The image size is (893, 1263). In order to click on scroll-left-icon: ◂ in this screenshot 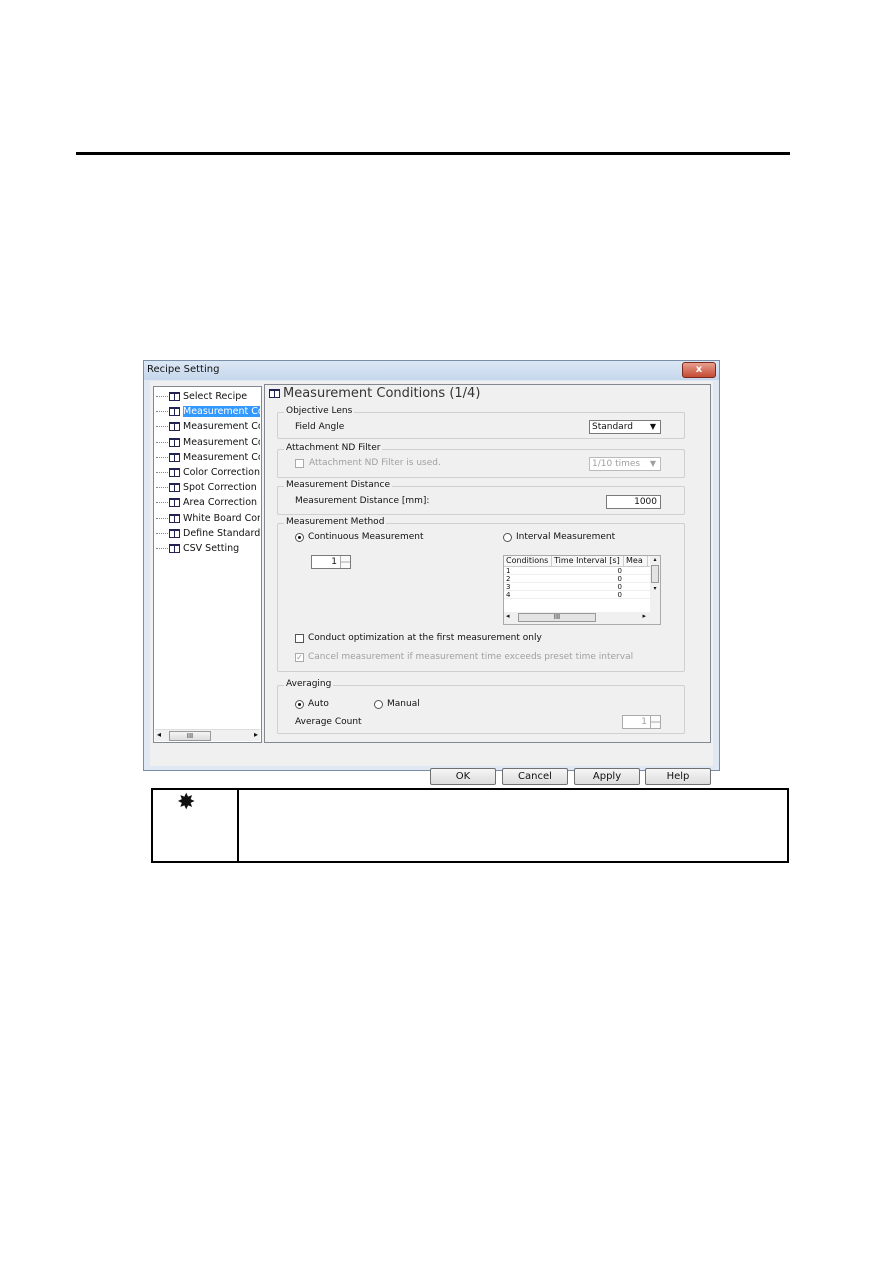, I will do `click(159, 734)`.